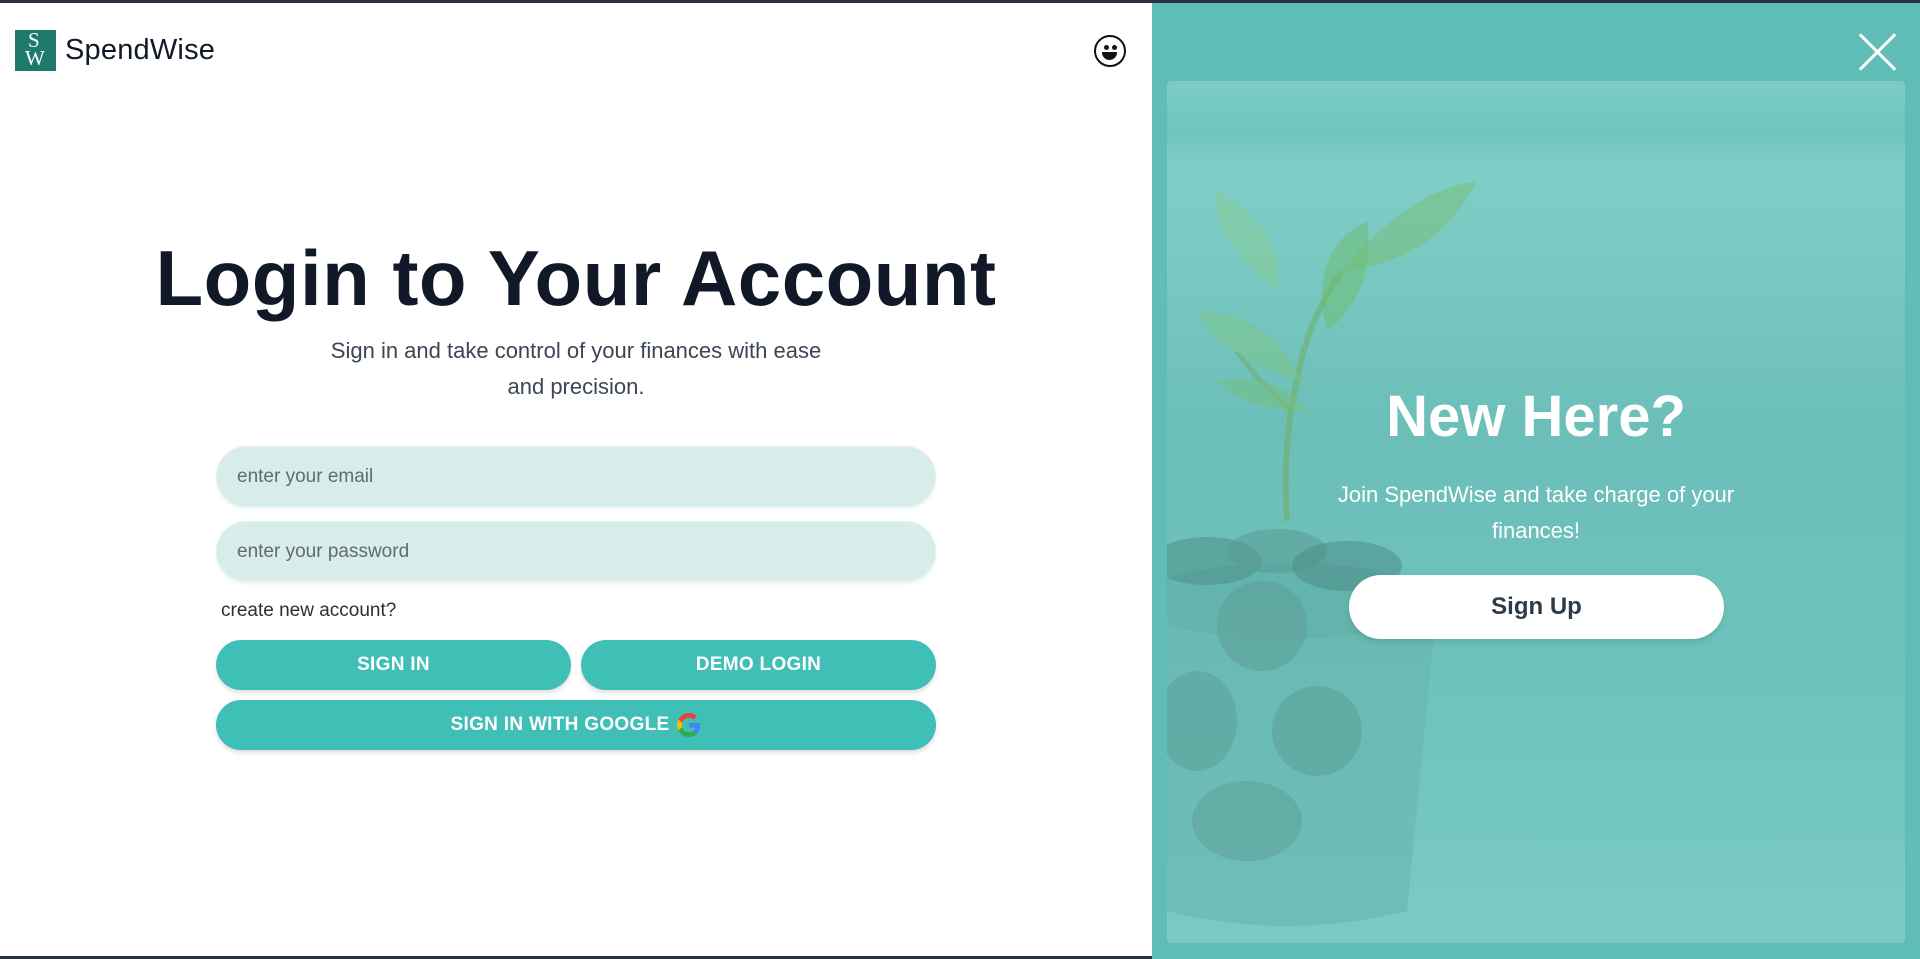  Describe the element at coordinates (576, 278) in the screenshot. I see `page-title: Login to Your Account` at that location.